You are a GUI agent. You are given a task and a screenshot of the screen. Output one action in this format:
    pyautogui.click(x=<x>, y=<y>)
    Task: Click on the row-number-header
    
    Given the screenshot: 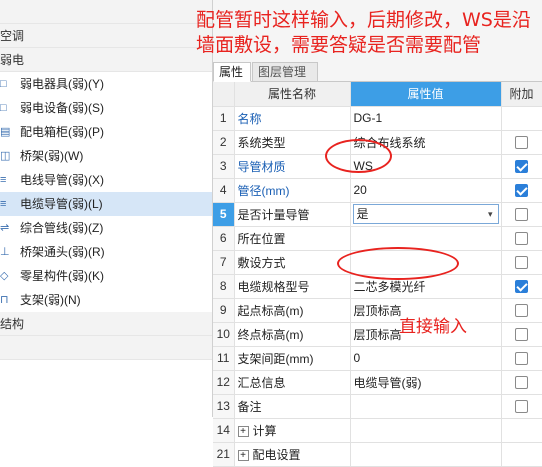 What is the action you would take?
    pyautogui.click(x=224, y=94)
    